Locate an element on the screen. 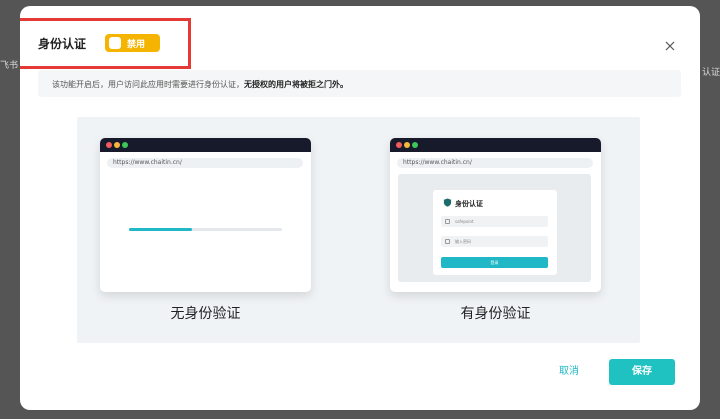 The height and width of the screenshot is (419, 720). lock-icon is located at coordinates (447, 241).